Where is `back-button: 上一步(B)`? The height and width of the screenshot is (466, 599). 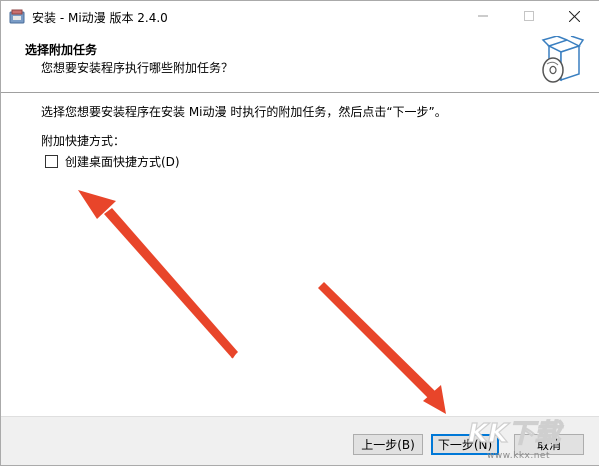 back-button: 上一步(B) is located at coordinates (388, 444).